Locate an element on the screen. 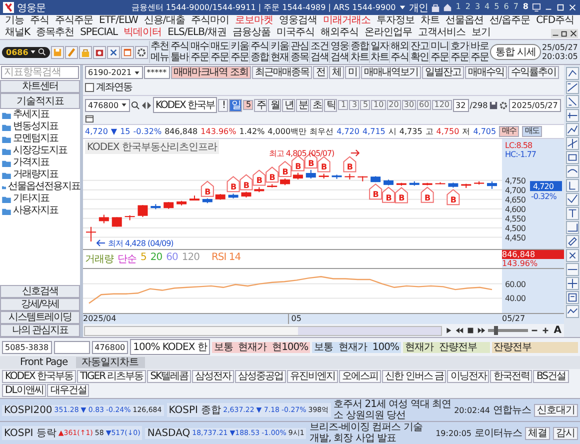 The height and width of the screenshot is (444, 580). watchlist-item: 유진비엔지 is located at coordinates (312, 376).